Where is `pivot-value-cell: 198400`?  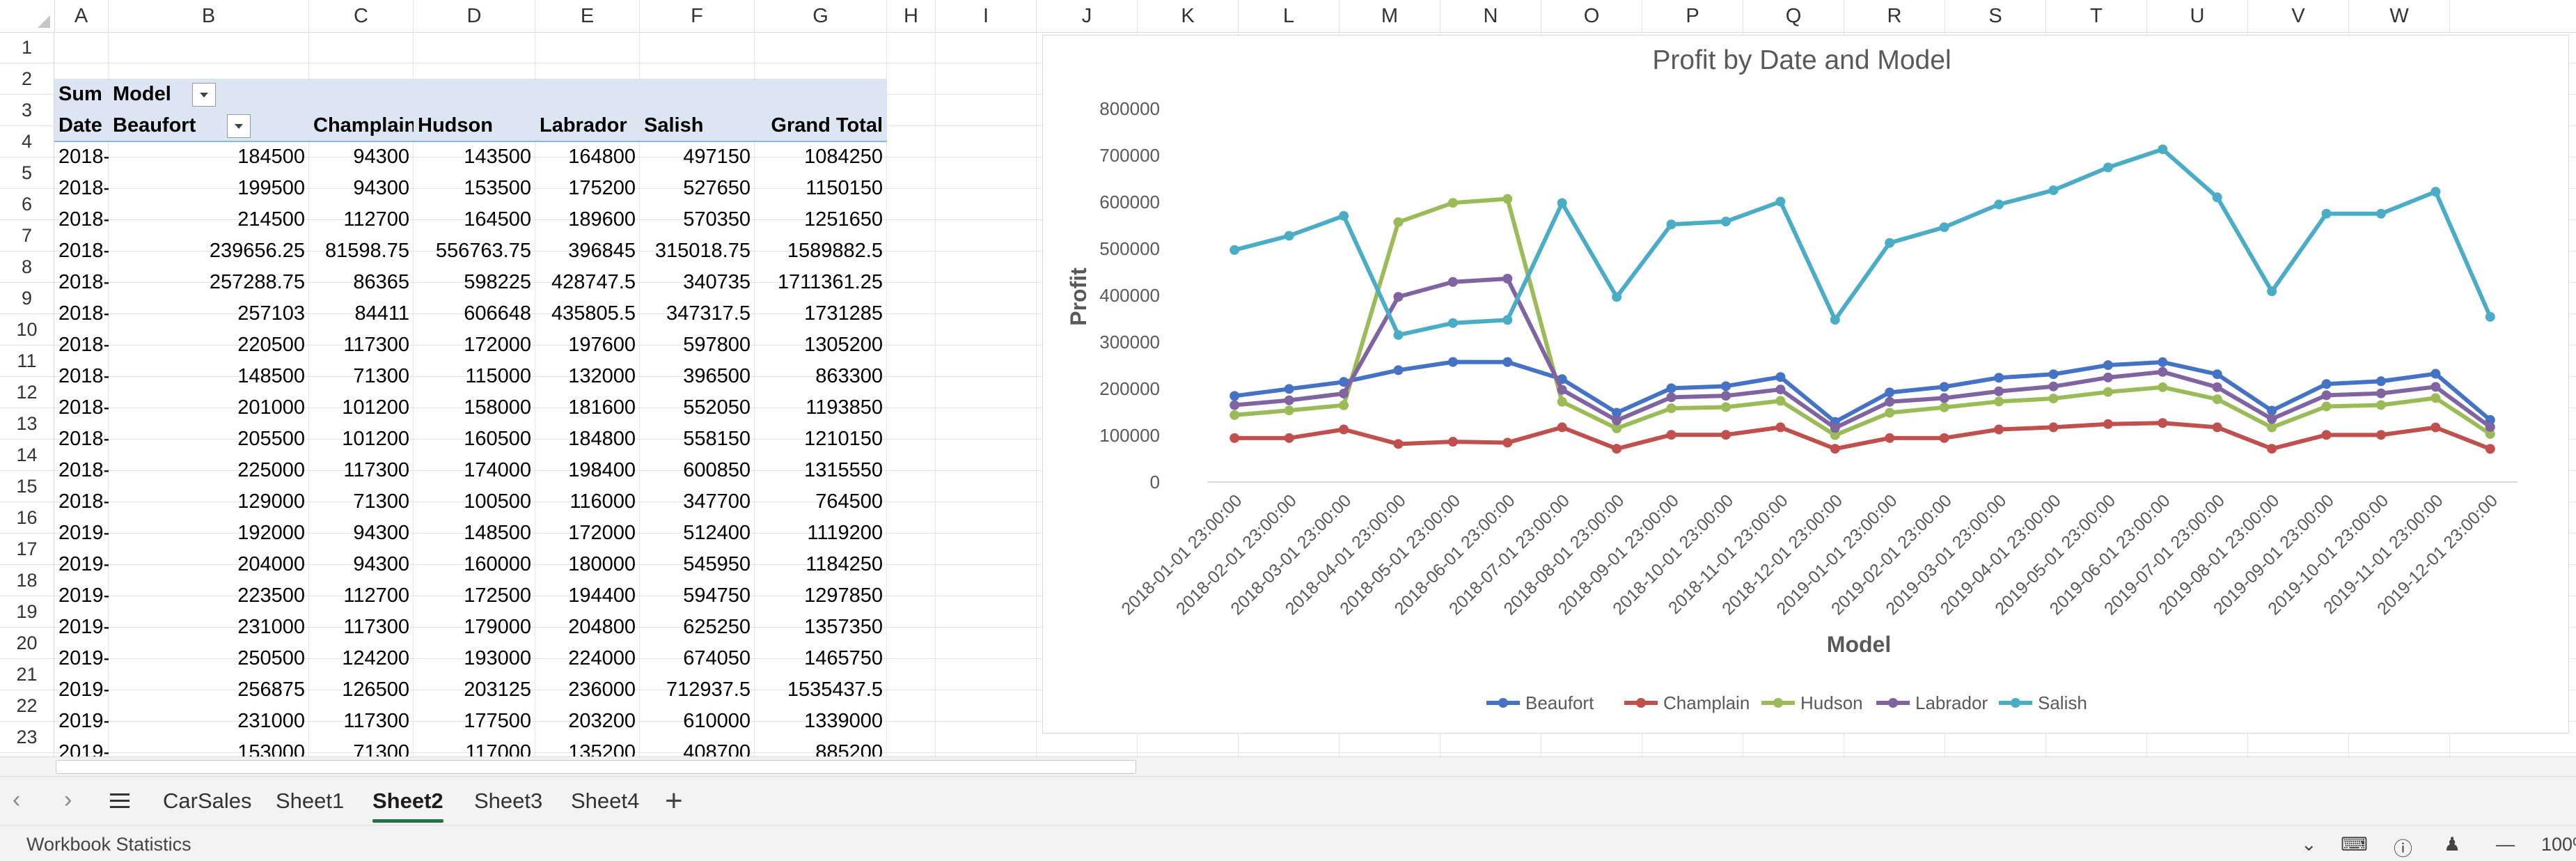
pivot-value-cell: 198400 is located at coordinates (587, 470).